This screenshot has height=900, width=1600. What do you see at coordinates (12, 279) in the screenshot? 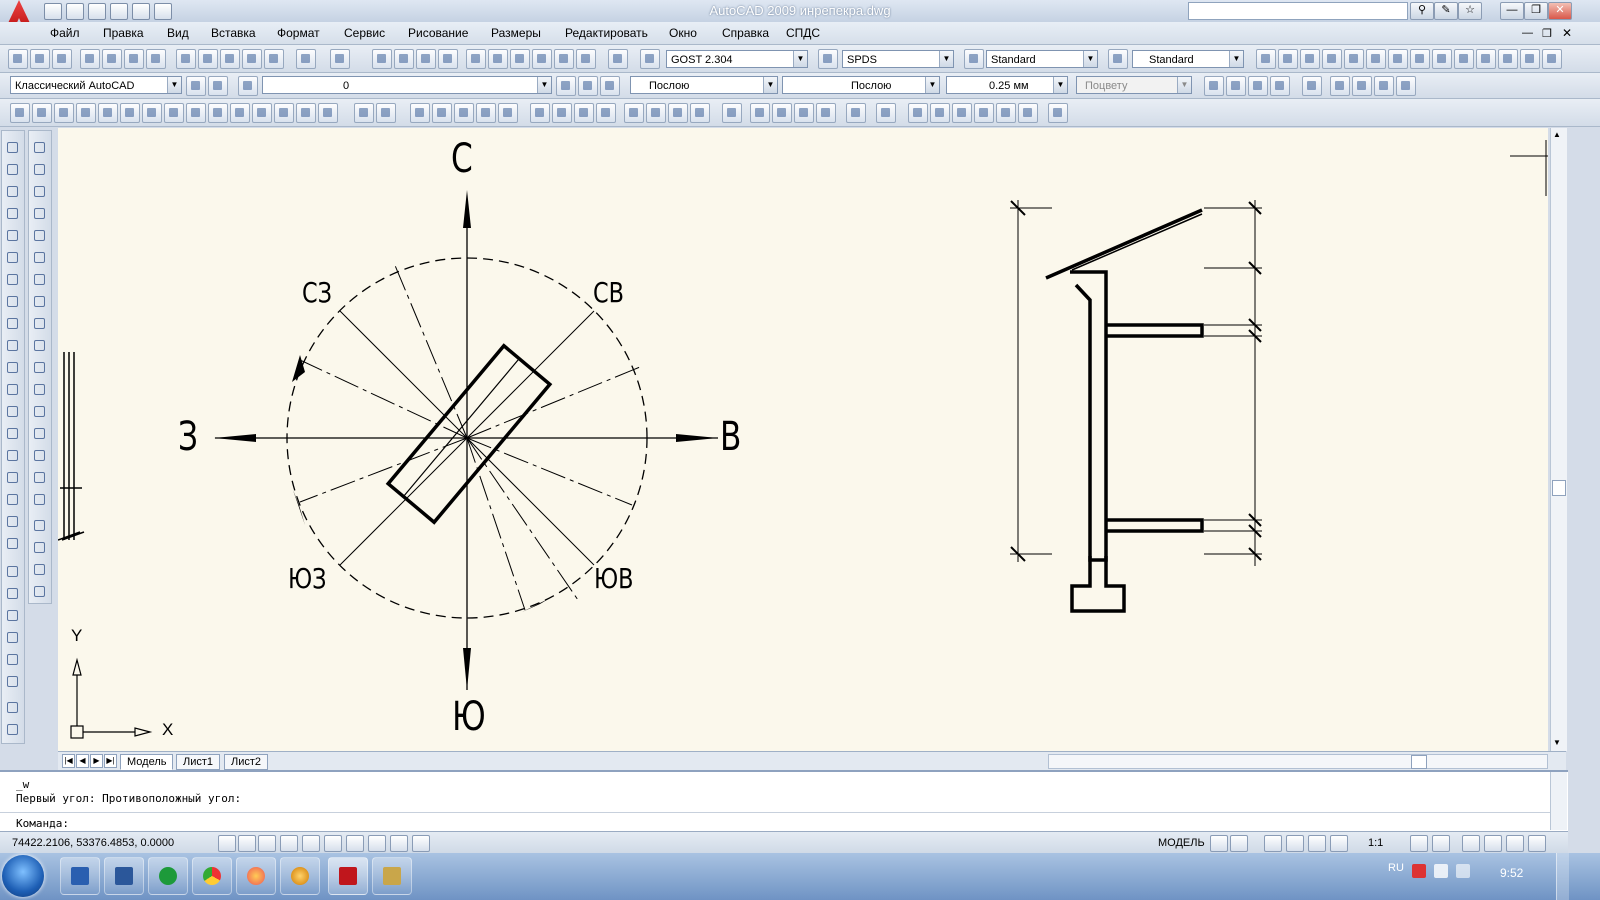
I see `circle-icon` at bounding box center [12, 279].